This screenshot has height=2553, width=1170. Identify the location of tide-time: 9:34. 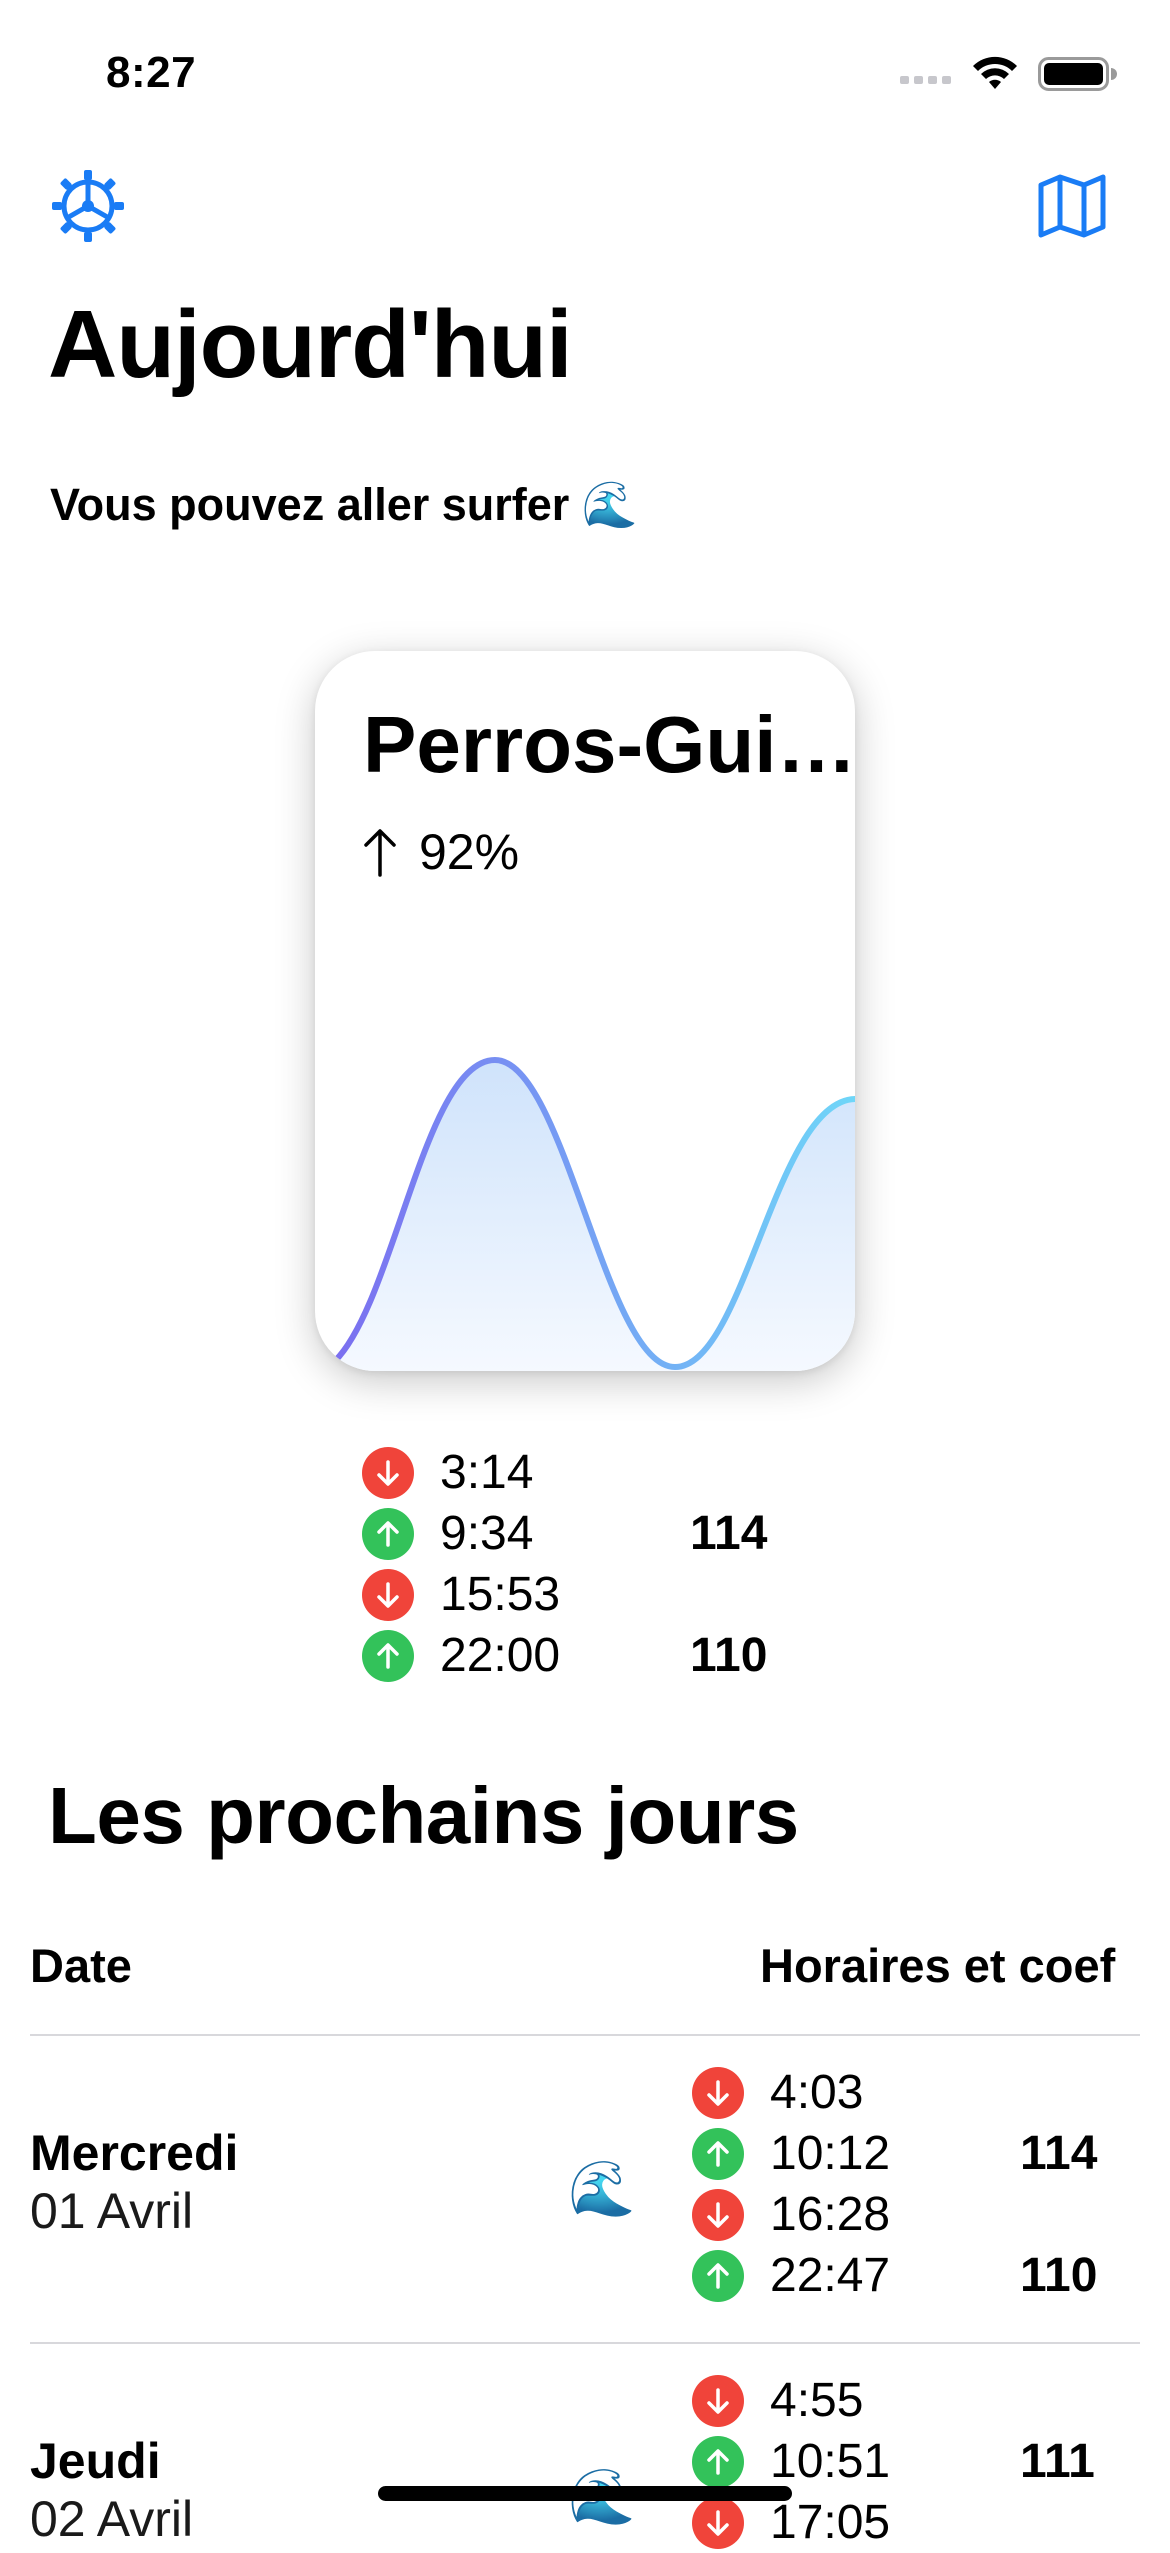
(487, 1533).